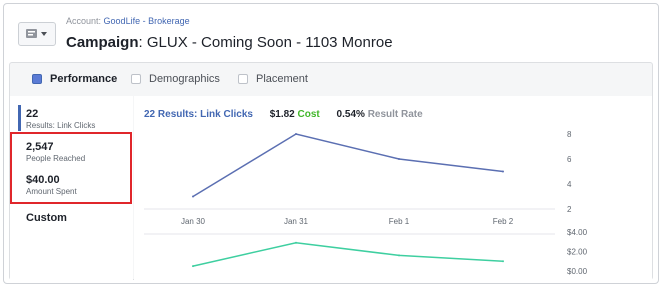 The height and width of the screenshot is (290, 665). Describe the element at coordinates (577, 232) in the screenshot. I see `y-tick-label: $4.00` at that location.